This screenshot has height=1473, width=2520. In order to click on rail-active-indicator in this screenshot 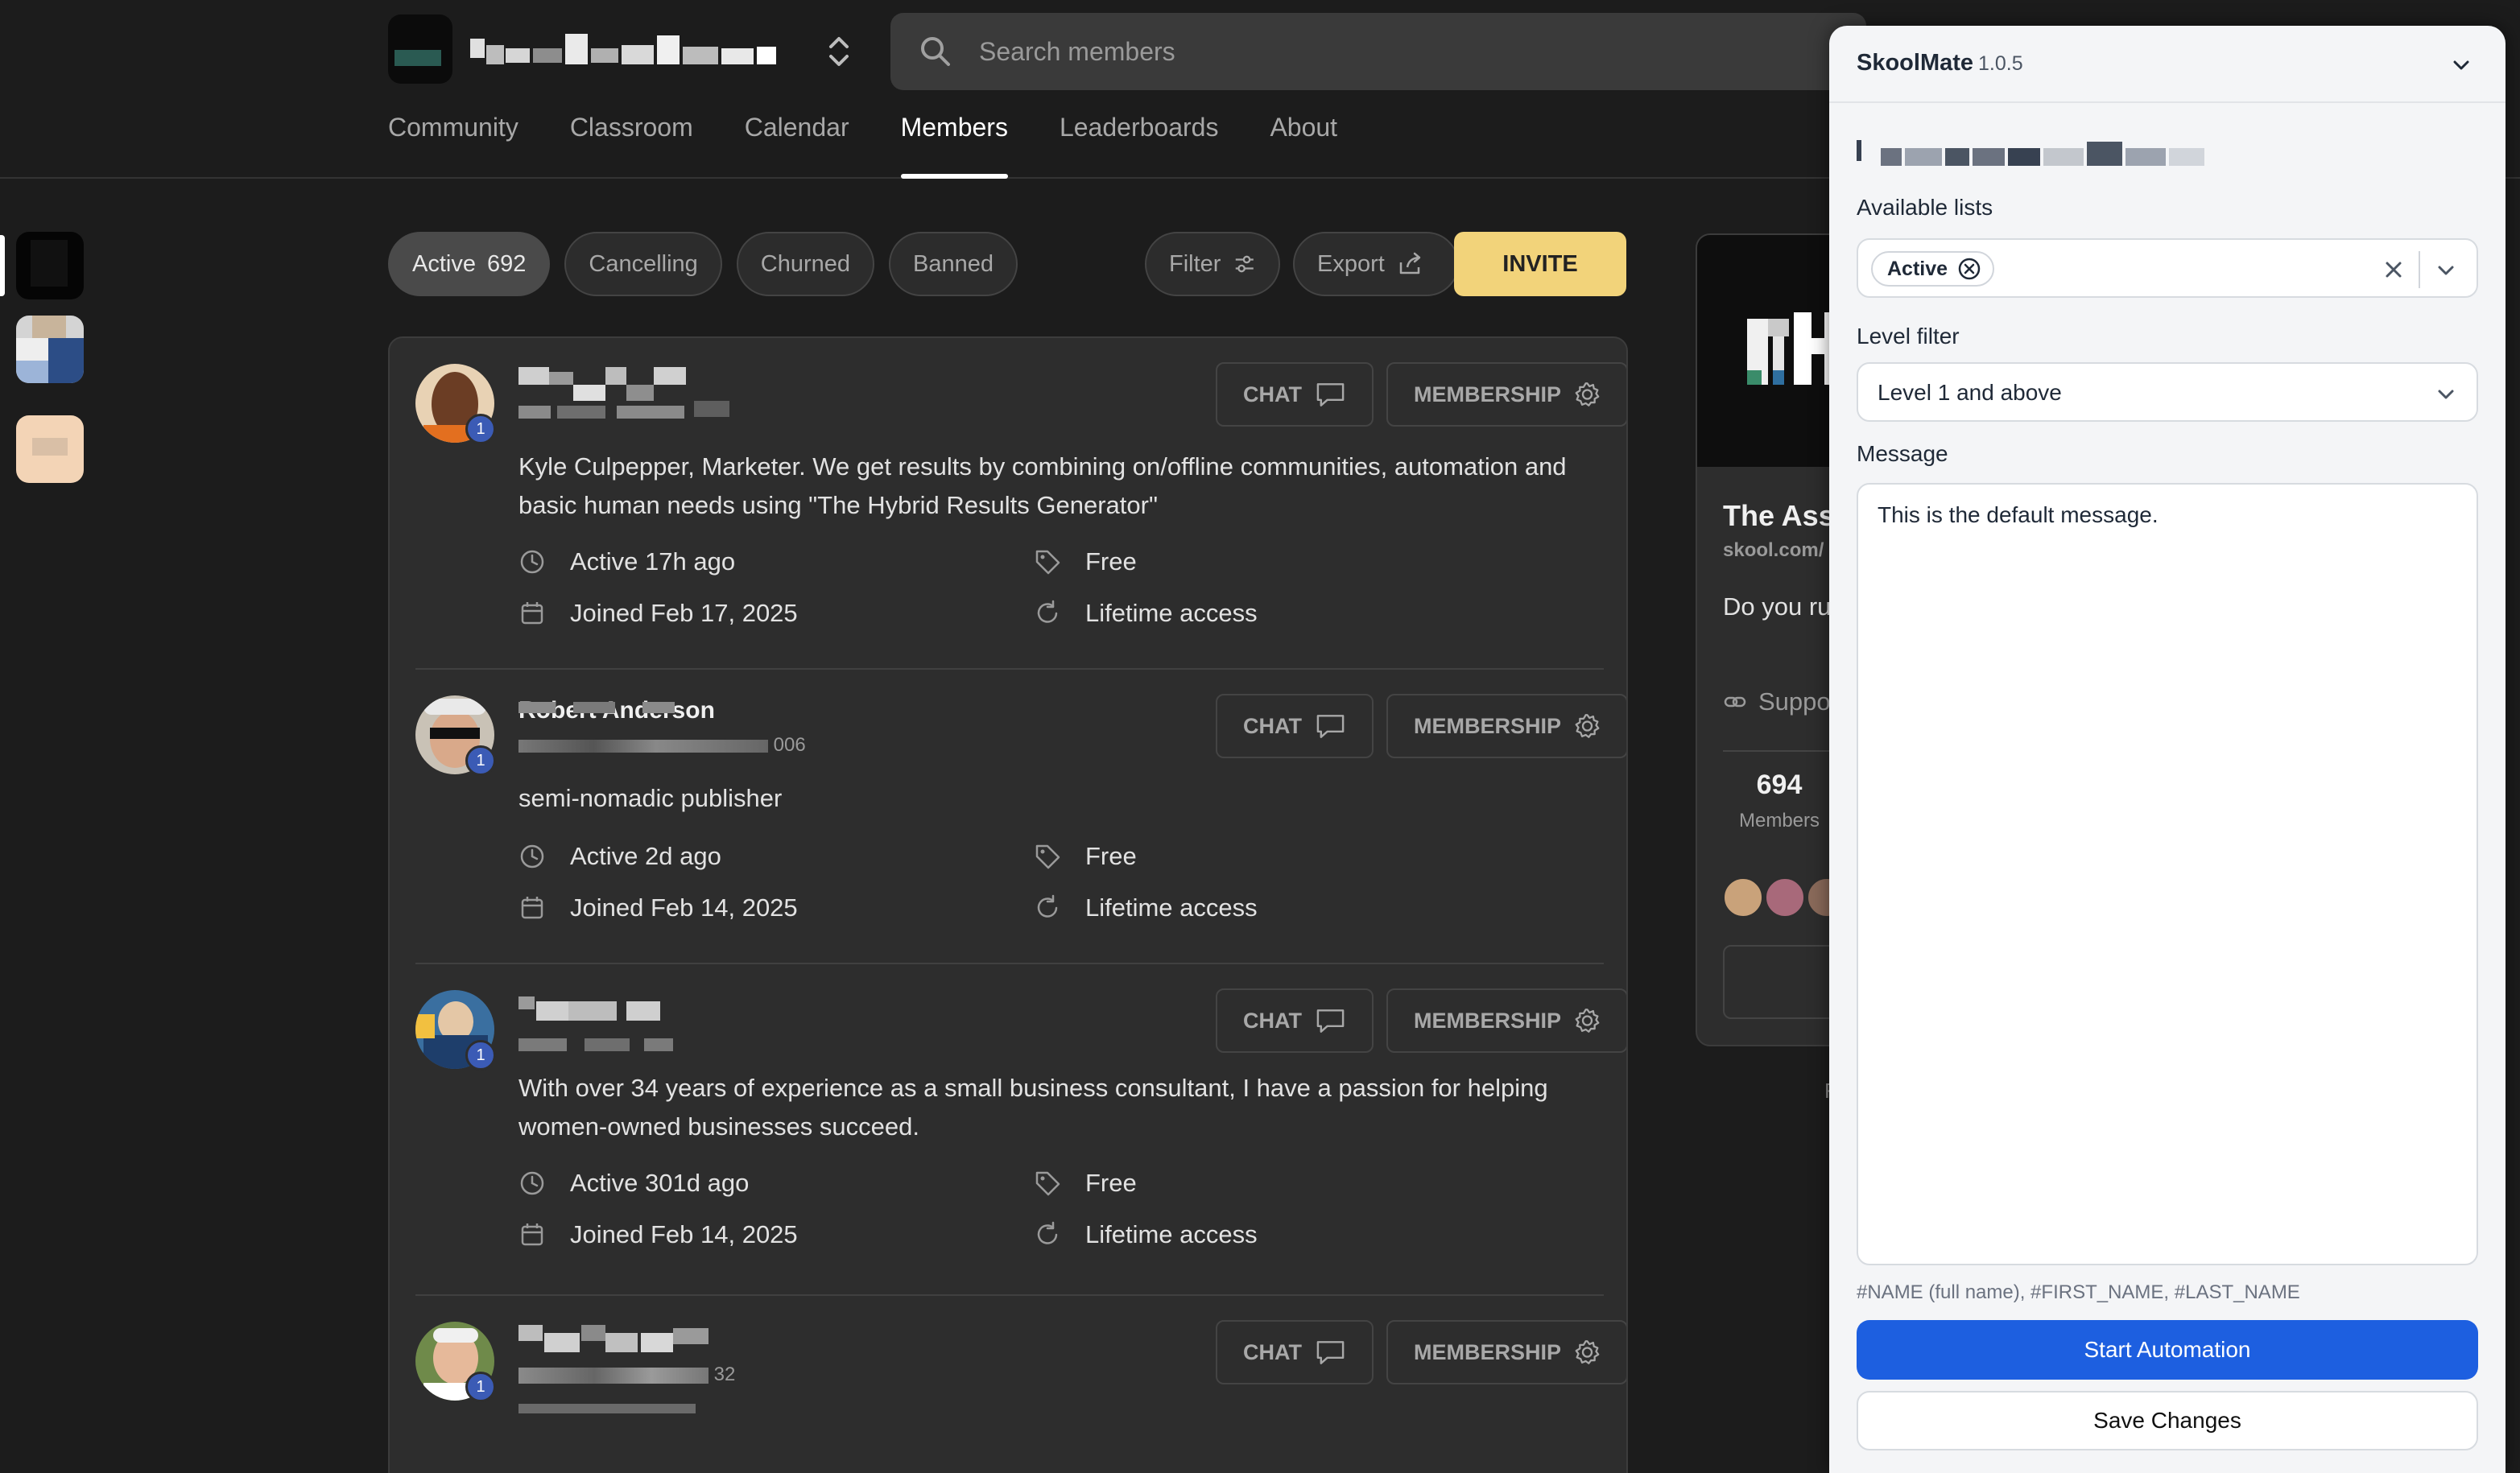, I will do `click(2, 265)`.